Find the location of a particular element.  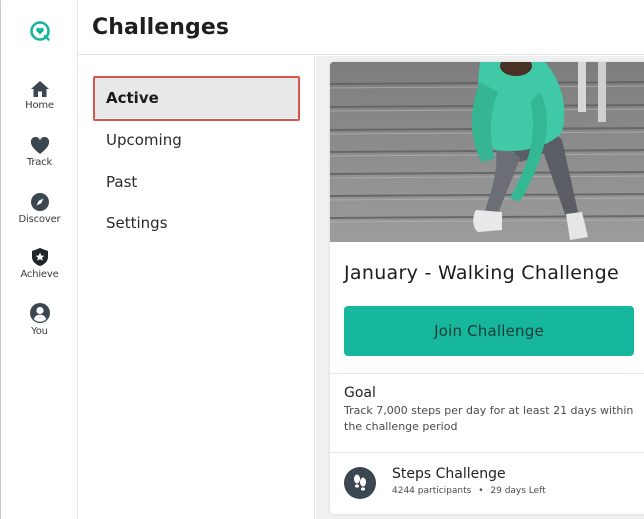

nav-label-you: You is located at coordinates (39, 331).